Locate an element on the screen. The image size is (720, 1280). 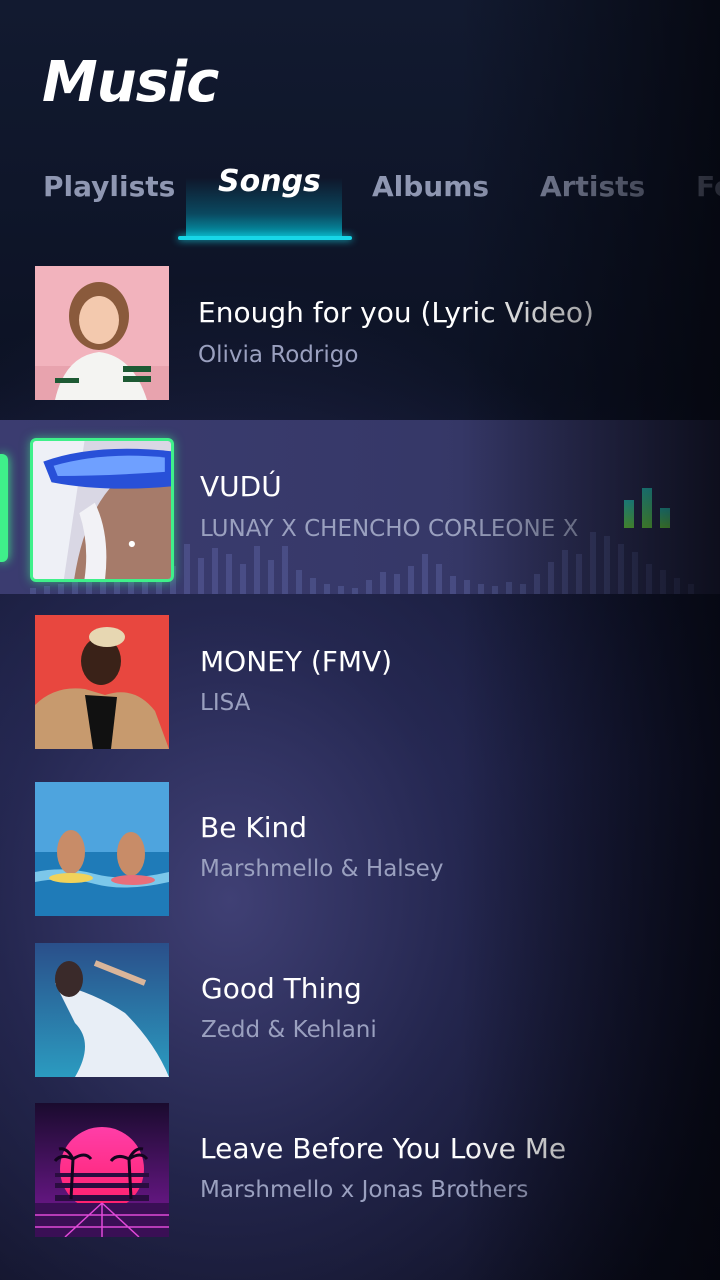
song-title: Be Kind is located at coordinates (253, 827).